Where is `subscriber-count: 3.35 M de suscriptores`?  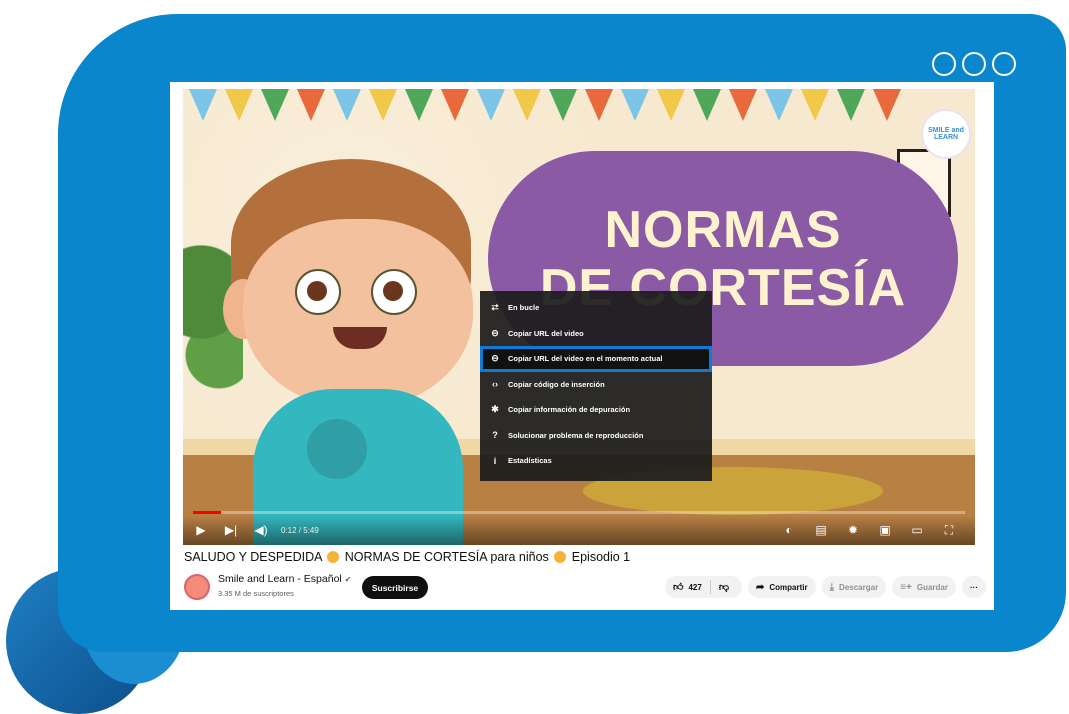
subscriber-count: 3.35 M de suscriptores is located at coordinates (256, 593).